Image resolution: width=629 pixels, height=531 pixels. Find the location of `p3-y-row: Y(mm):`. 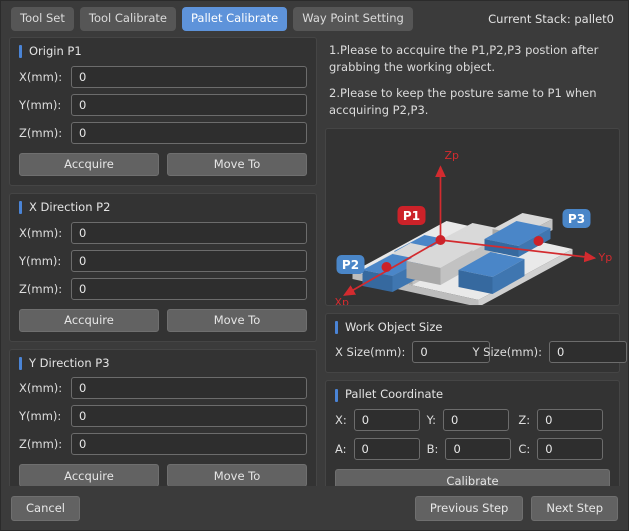

p3-y-row: Y(mm): is located at coordinates (163, 416).